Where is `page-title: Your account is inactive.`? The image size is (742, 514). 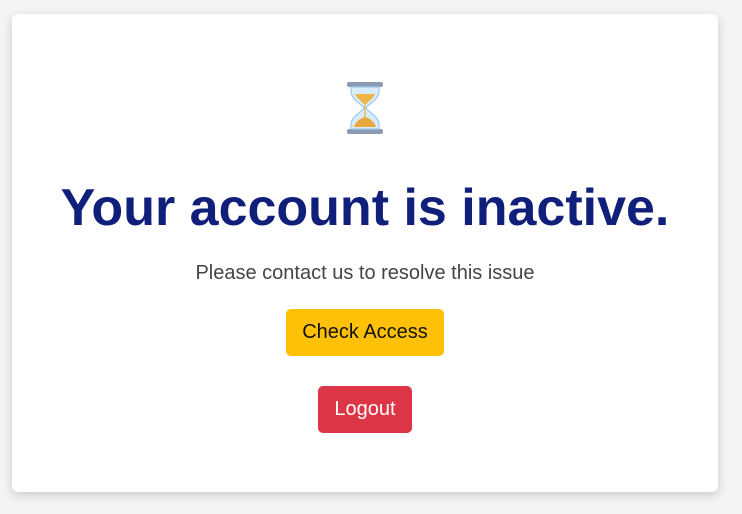 page-title: Your account is inactive. is located at coordinates (365, 208).